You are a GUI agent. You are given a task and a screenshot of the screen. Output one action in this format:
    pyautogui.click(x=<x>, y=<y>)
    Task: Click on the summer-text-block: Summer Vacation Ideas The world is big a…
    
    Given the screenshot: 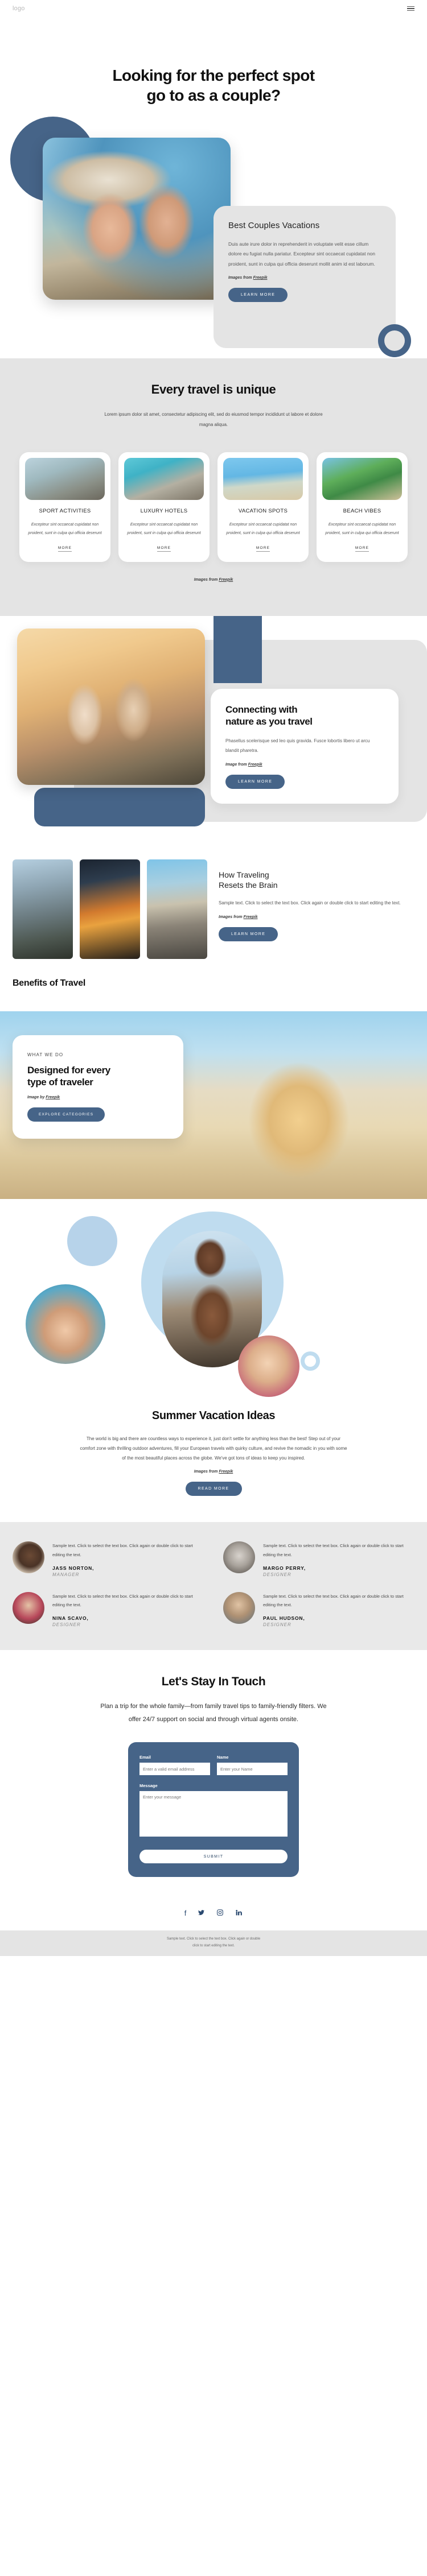 What is the action you would take?
    pyautogui.click(x=213, y=1359)
    